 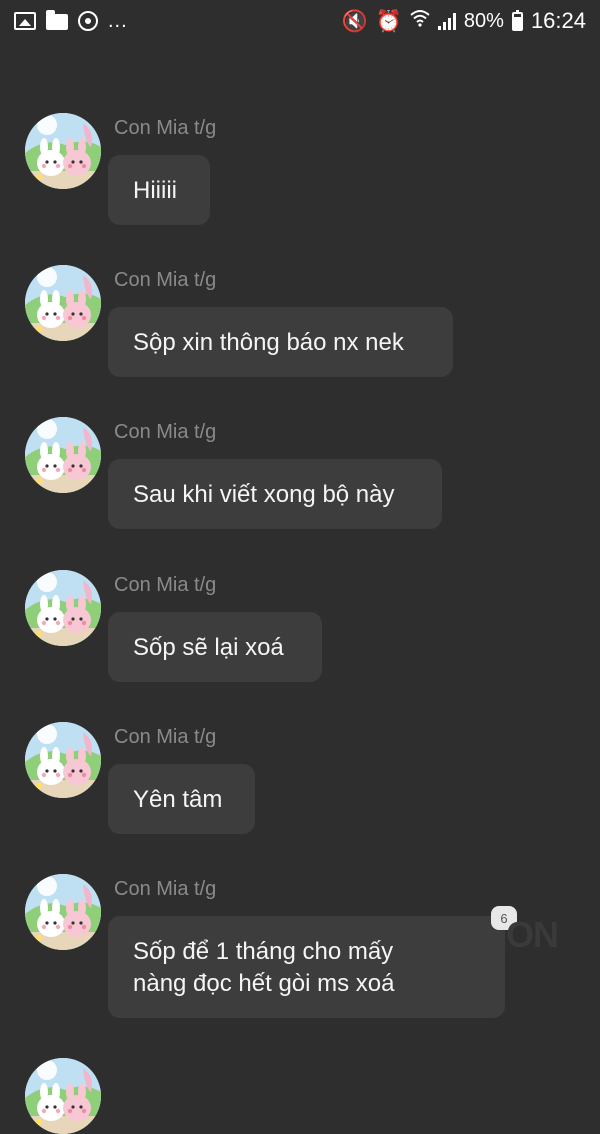 What do you see at coordinates (420, 21) in the screenshot?
I see `wifi-icon` at bounding box center [420, 21].